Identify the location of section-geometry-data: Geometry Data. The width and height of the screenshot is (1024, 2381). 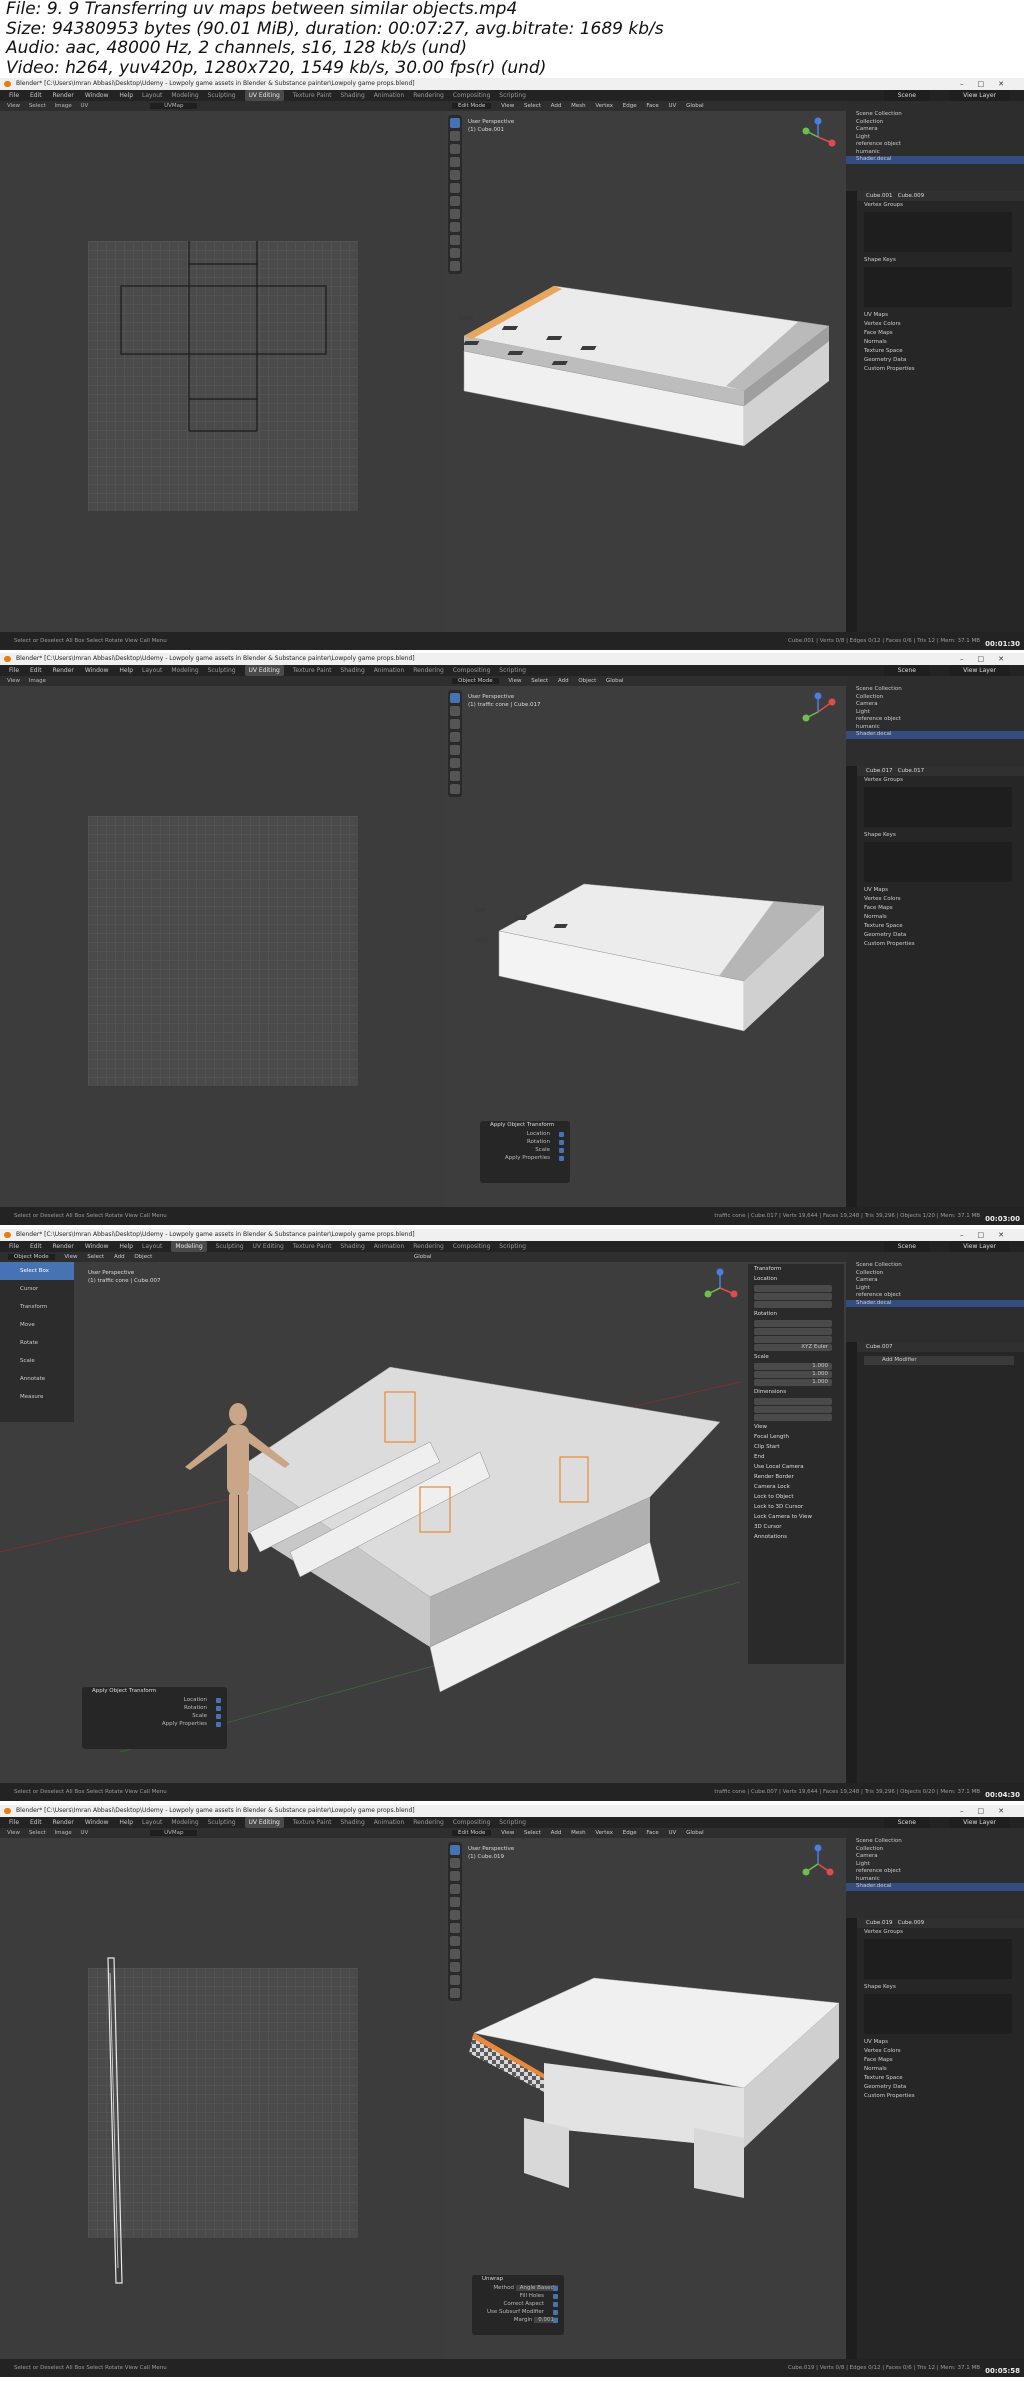
(935, 360).